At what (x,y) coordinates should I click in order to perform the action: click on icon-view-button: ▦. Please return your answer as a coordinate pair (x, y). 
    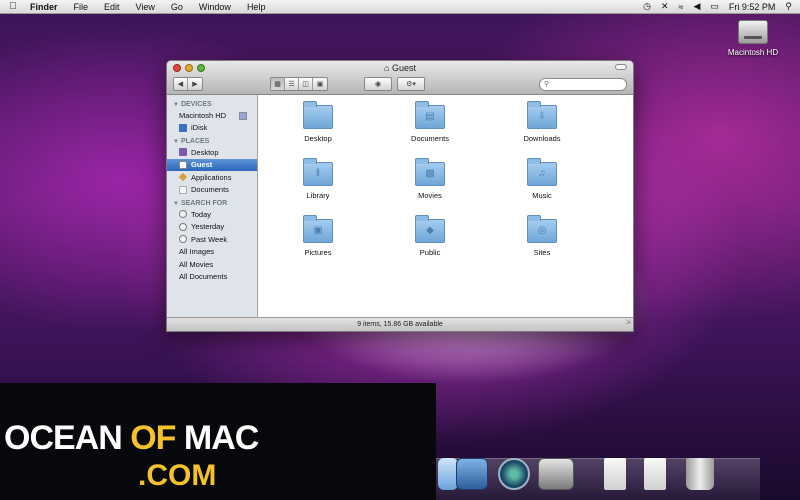
    Looking at the image, I should click on (278, 84).